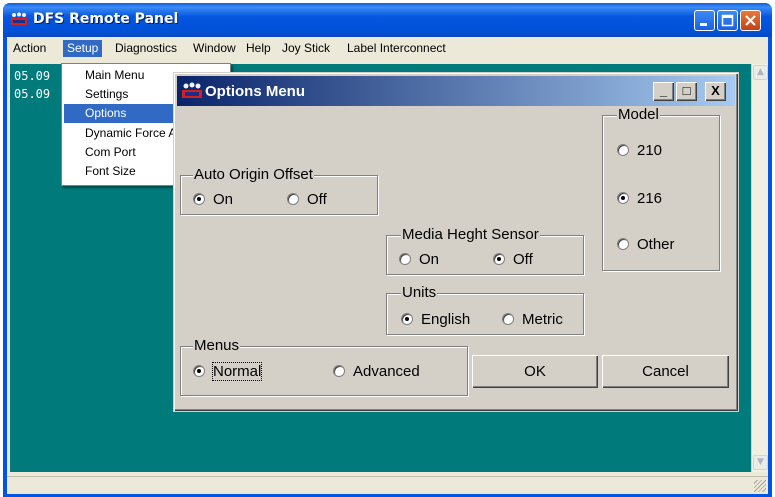 The height and width of the screenshot is (497, 775). I want to click on scroll-down-icon: ▼, so click(760, 462).